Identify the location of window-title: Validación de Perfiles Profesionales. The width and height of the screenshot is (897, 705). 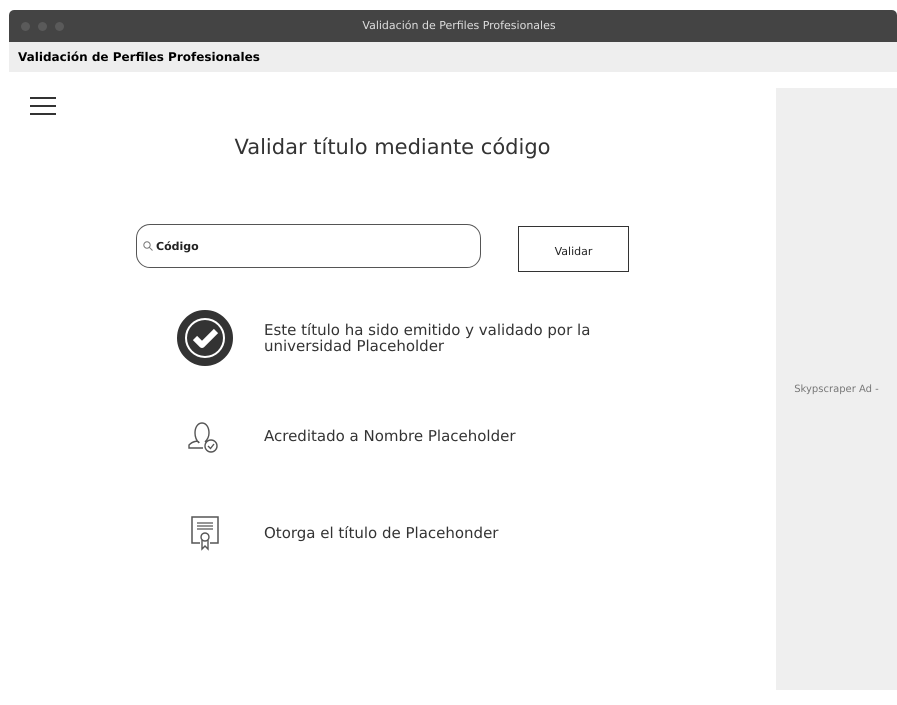
(459, 26).